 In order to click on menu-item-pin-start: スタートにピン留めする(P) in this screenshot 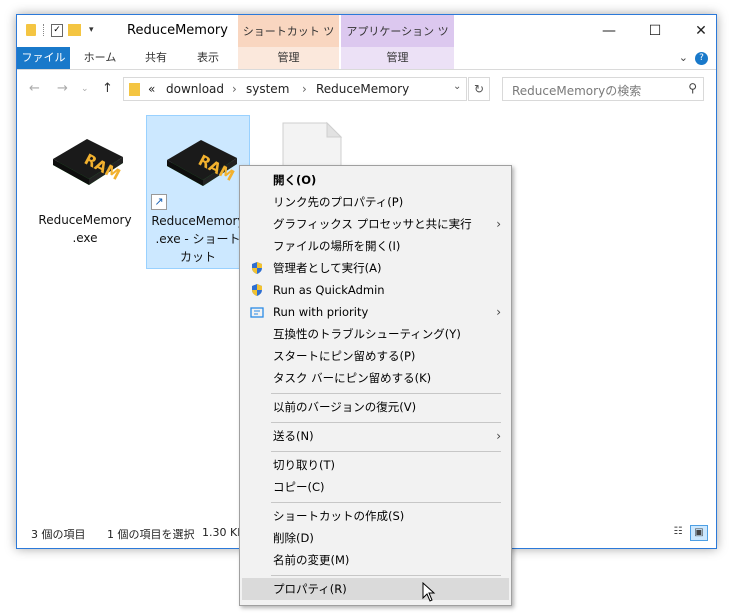, I will do `click(375, 356)`.